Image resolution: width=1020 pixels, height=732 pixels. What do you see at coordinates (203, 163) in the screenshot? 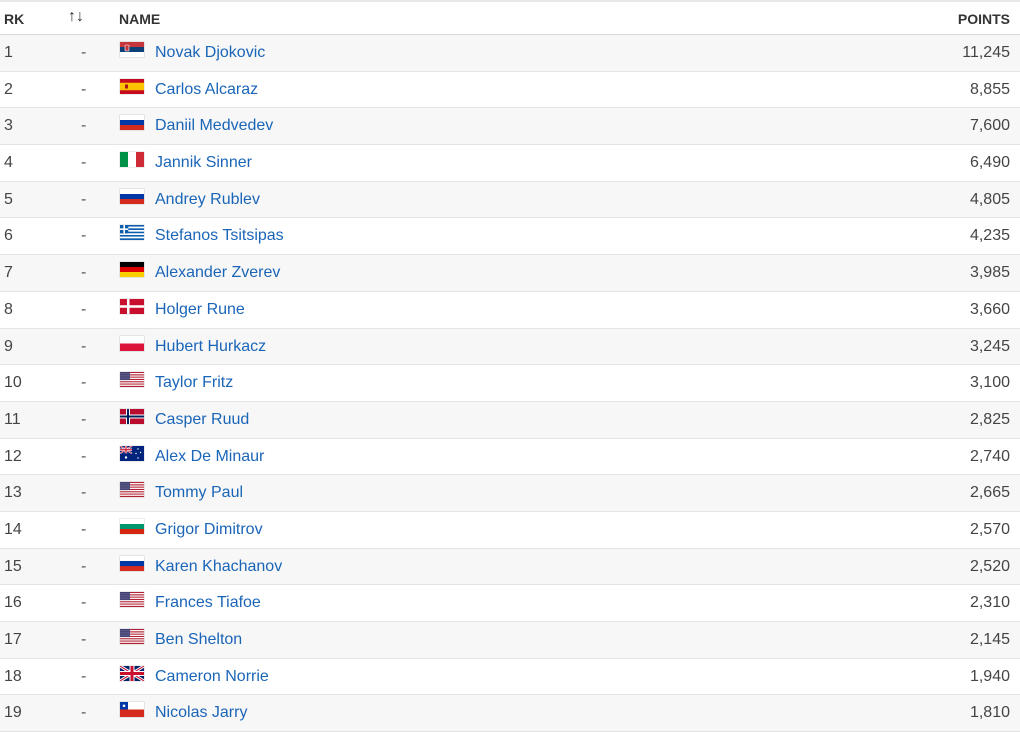
I see `player-name-link: Jannik Sinner` at bounding box center [203, 163].